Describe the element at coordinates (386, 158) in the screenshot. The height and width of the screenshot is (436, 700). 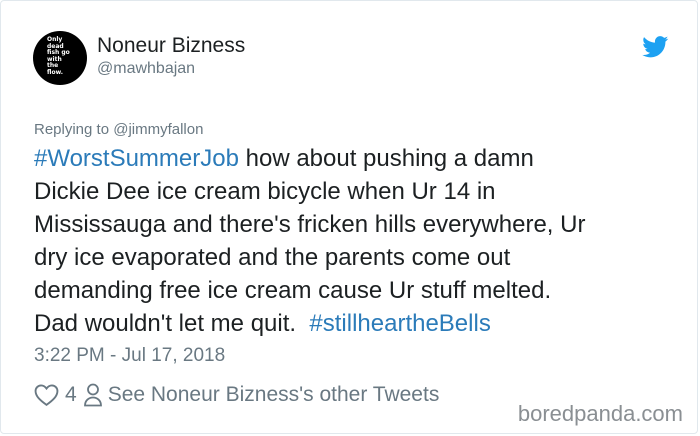
I see `tweet-text: how about pushing a damn` at that location.